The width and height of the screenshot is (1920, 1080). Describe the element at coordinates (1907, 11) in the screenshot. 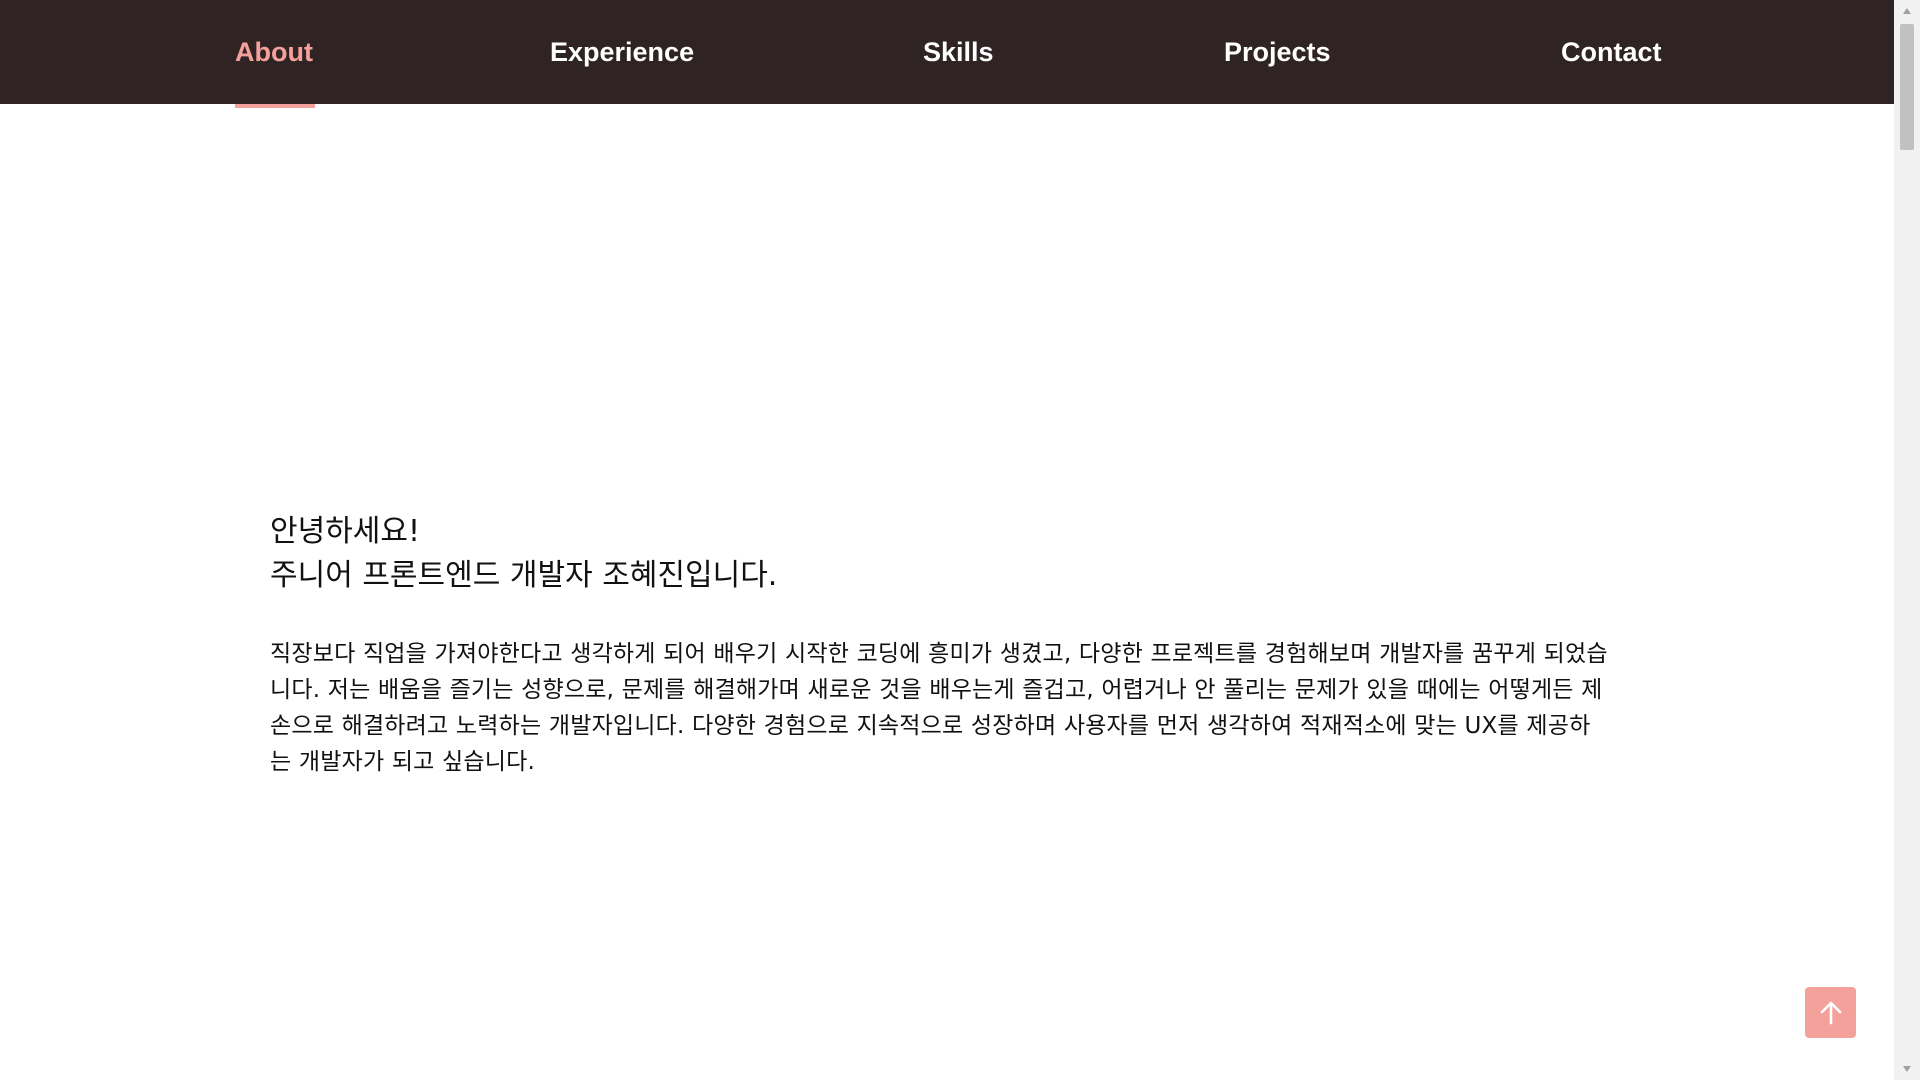

I see `scroll-up-arrow-icon` at that location.